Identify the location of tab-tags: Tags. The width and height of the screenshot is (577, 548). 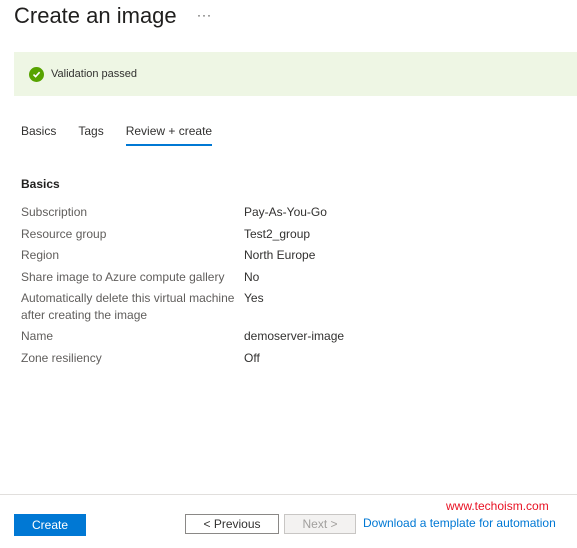
(90, 135).